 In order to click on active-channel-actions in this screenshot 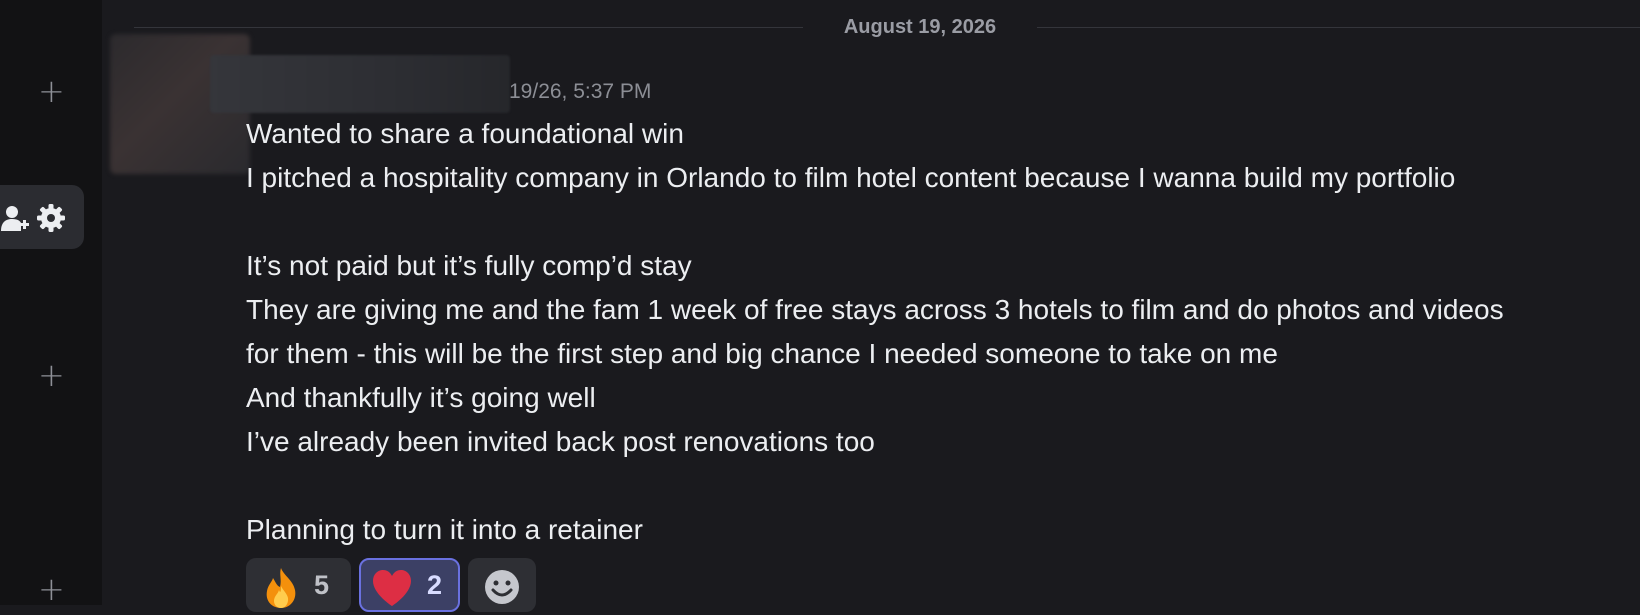, I will do `click(42, 217)`.